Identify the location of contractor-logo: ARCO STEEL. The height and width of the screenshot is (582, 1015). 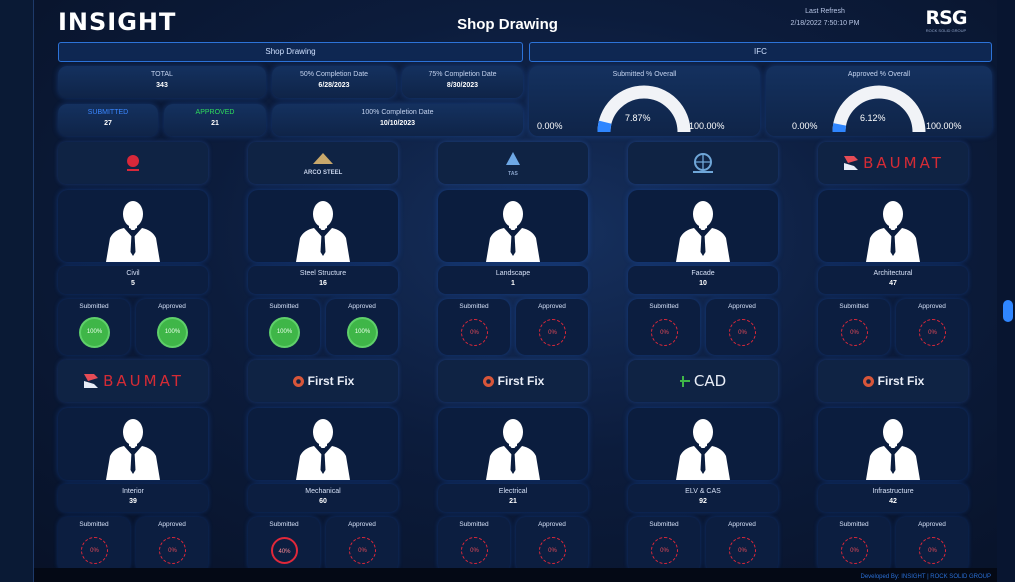
(323, 163).